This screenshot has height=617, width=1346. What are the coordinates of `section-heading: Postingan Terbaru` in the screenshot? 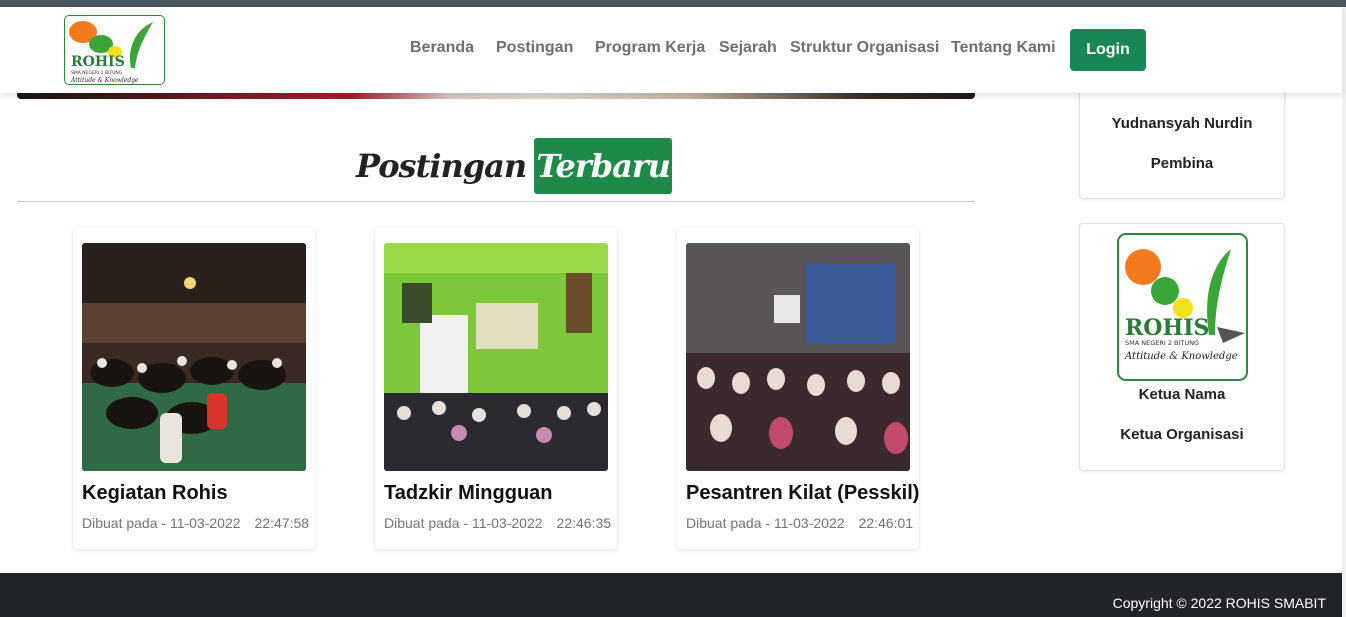 It's located at (514, 166).